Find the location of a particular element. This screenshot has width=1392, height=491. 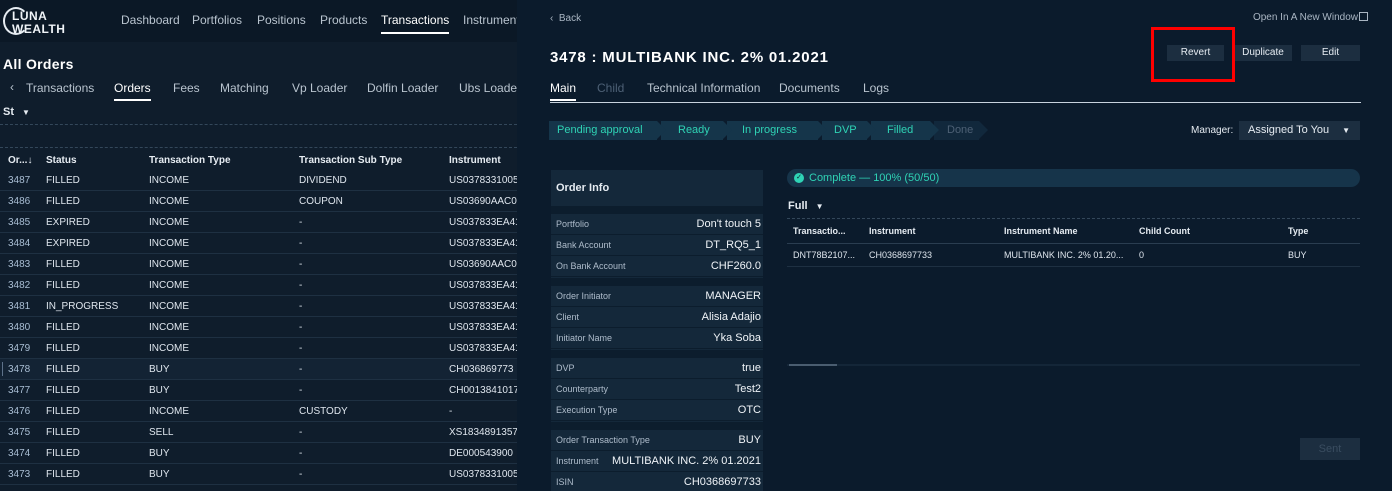

info-label: Counterparty is located at coordinates (582, 389).